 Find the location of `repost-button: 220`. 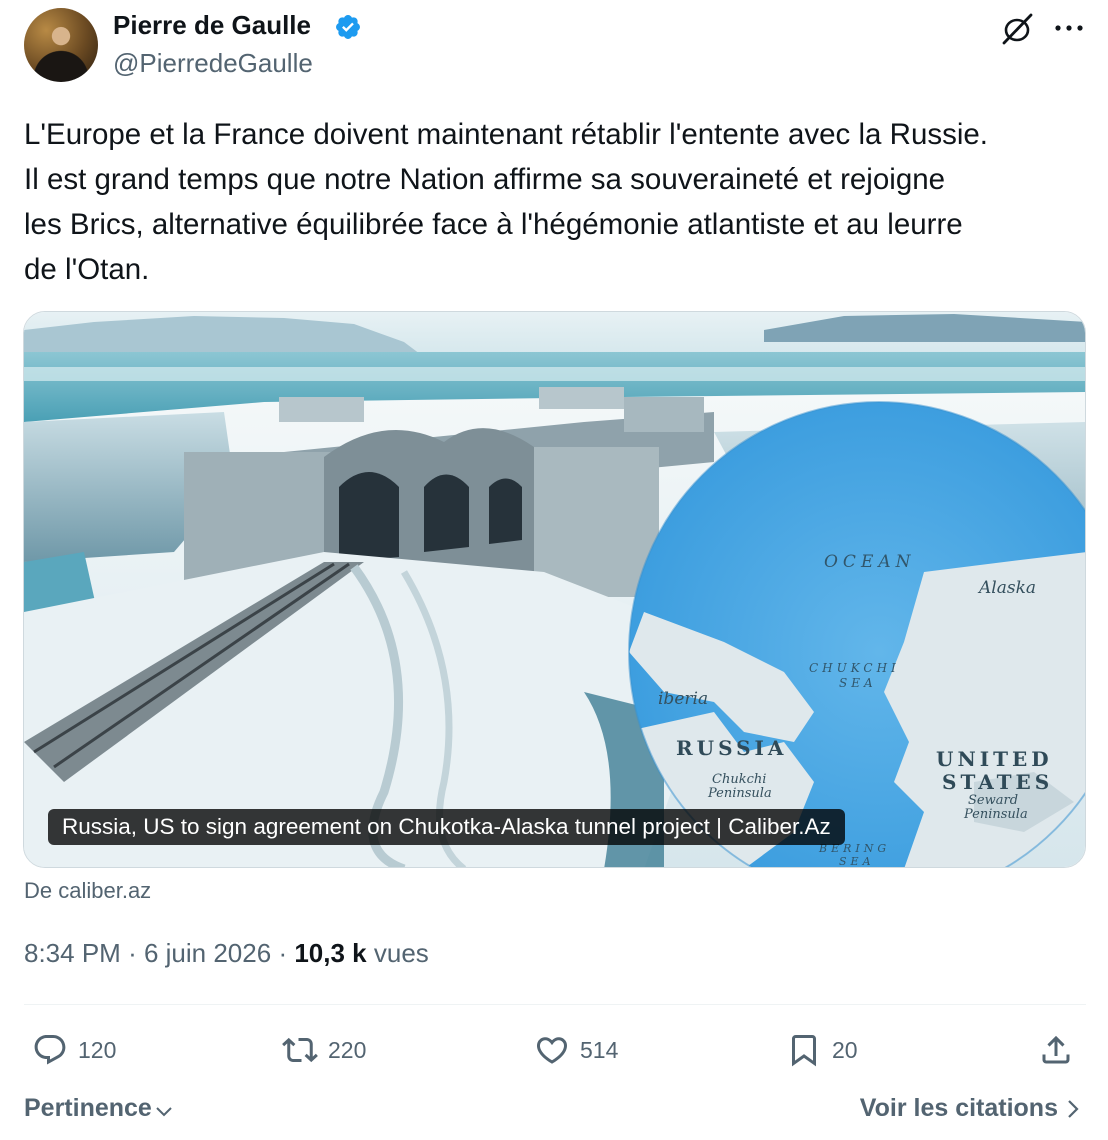

repost-button: 220 is located at coordinates (324, 1050).